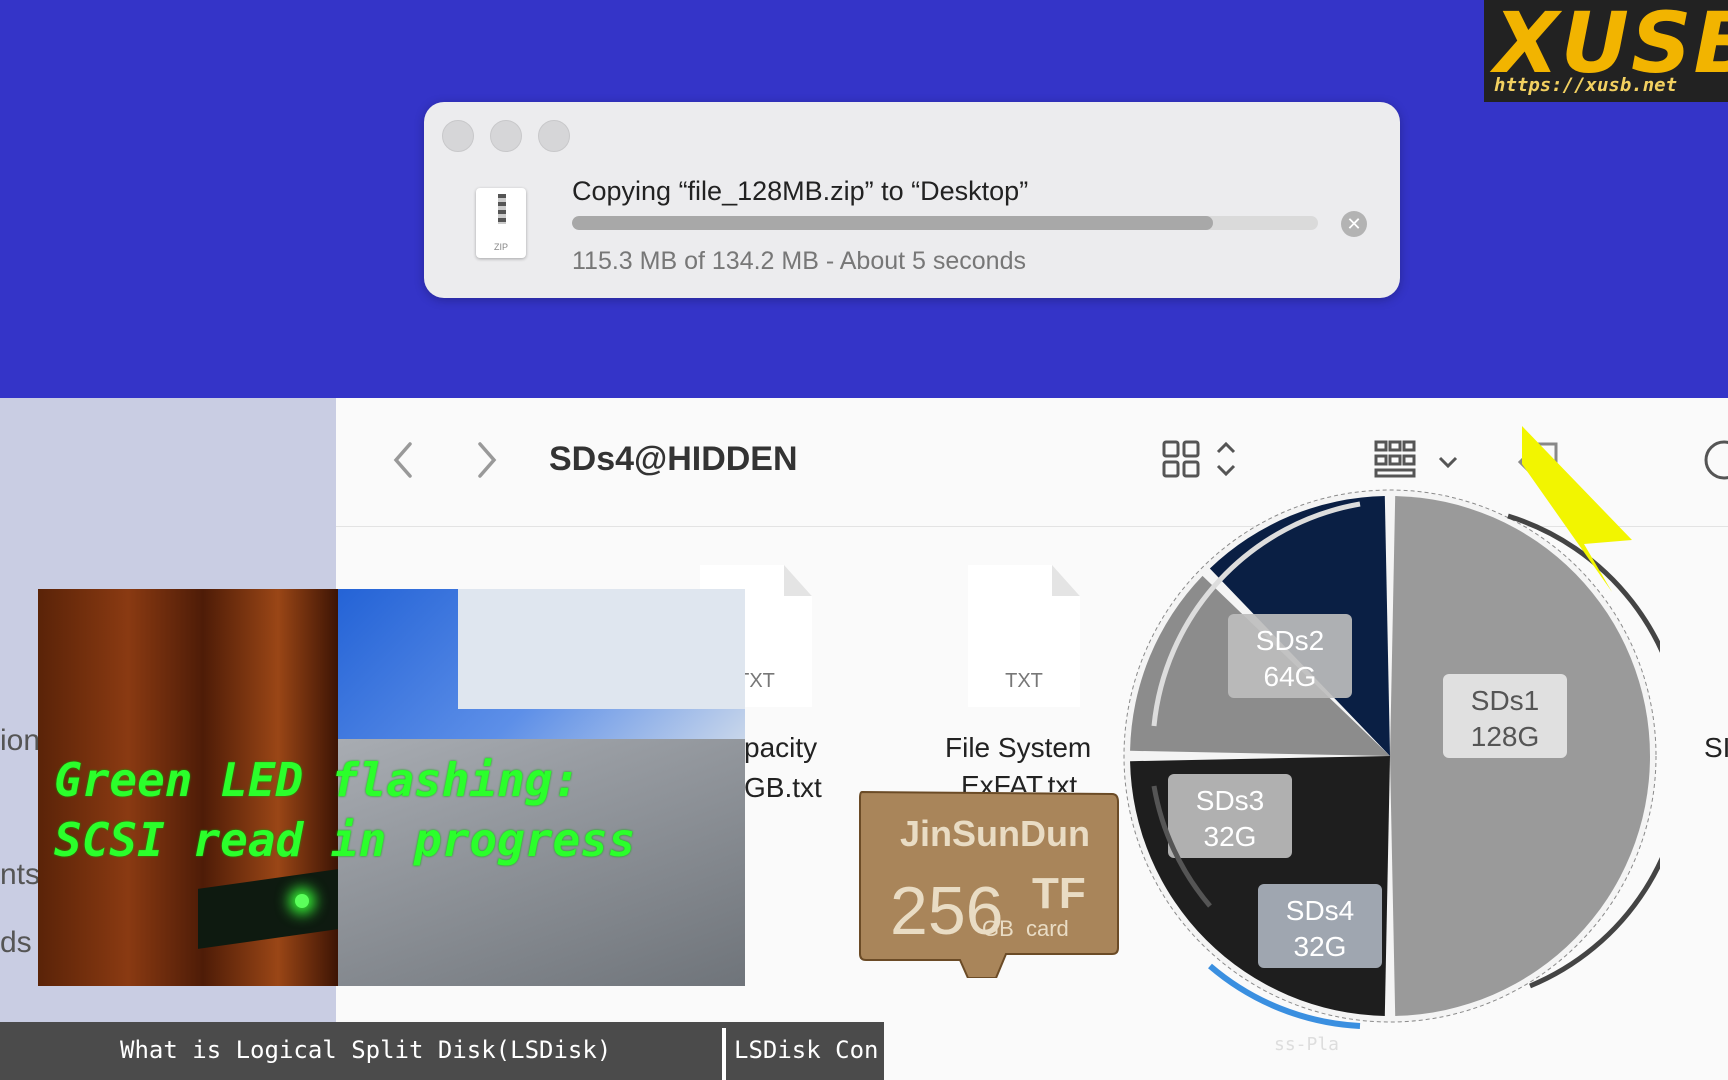  I want to click on sd-sub: card, so click(1047, 928).